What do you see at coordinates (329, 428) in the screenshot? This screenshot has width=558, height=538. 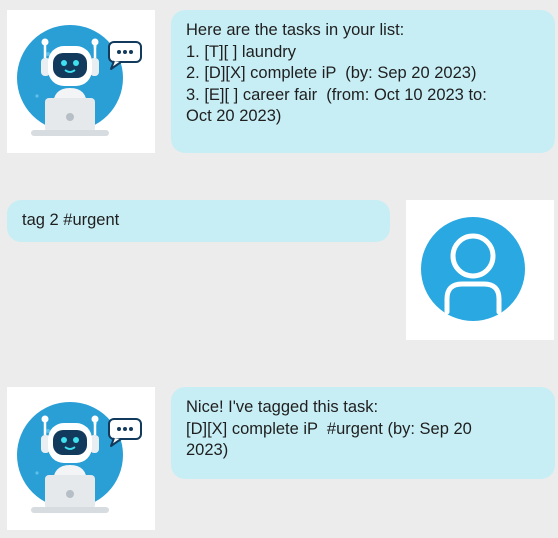 I see `message-line: [D][X] complete iP #urgent (by: Sep 20` at bounding box center [329, 428].